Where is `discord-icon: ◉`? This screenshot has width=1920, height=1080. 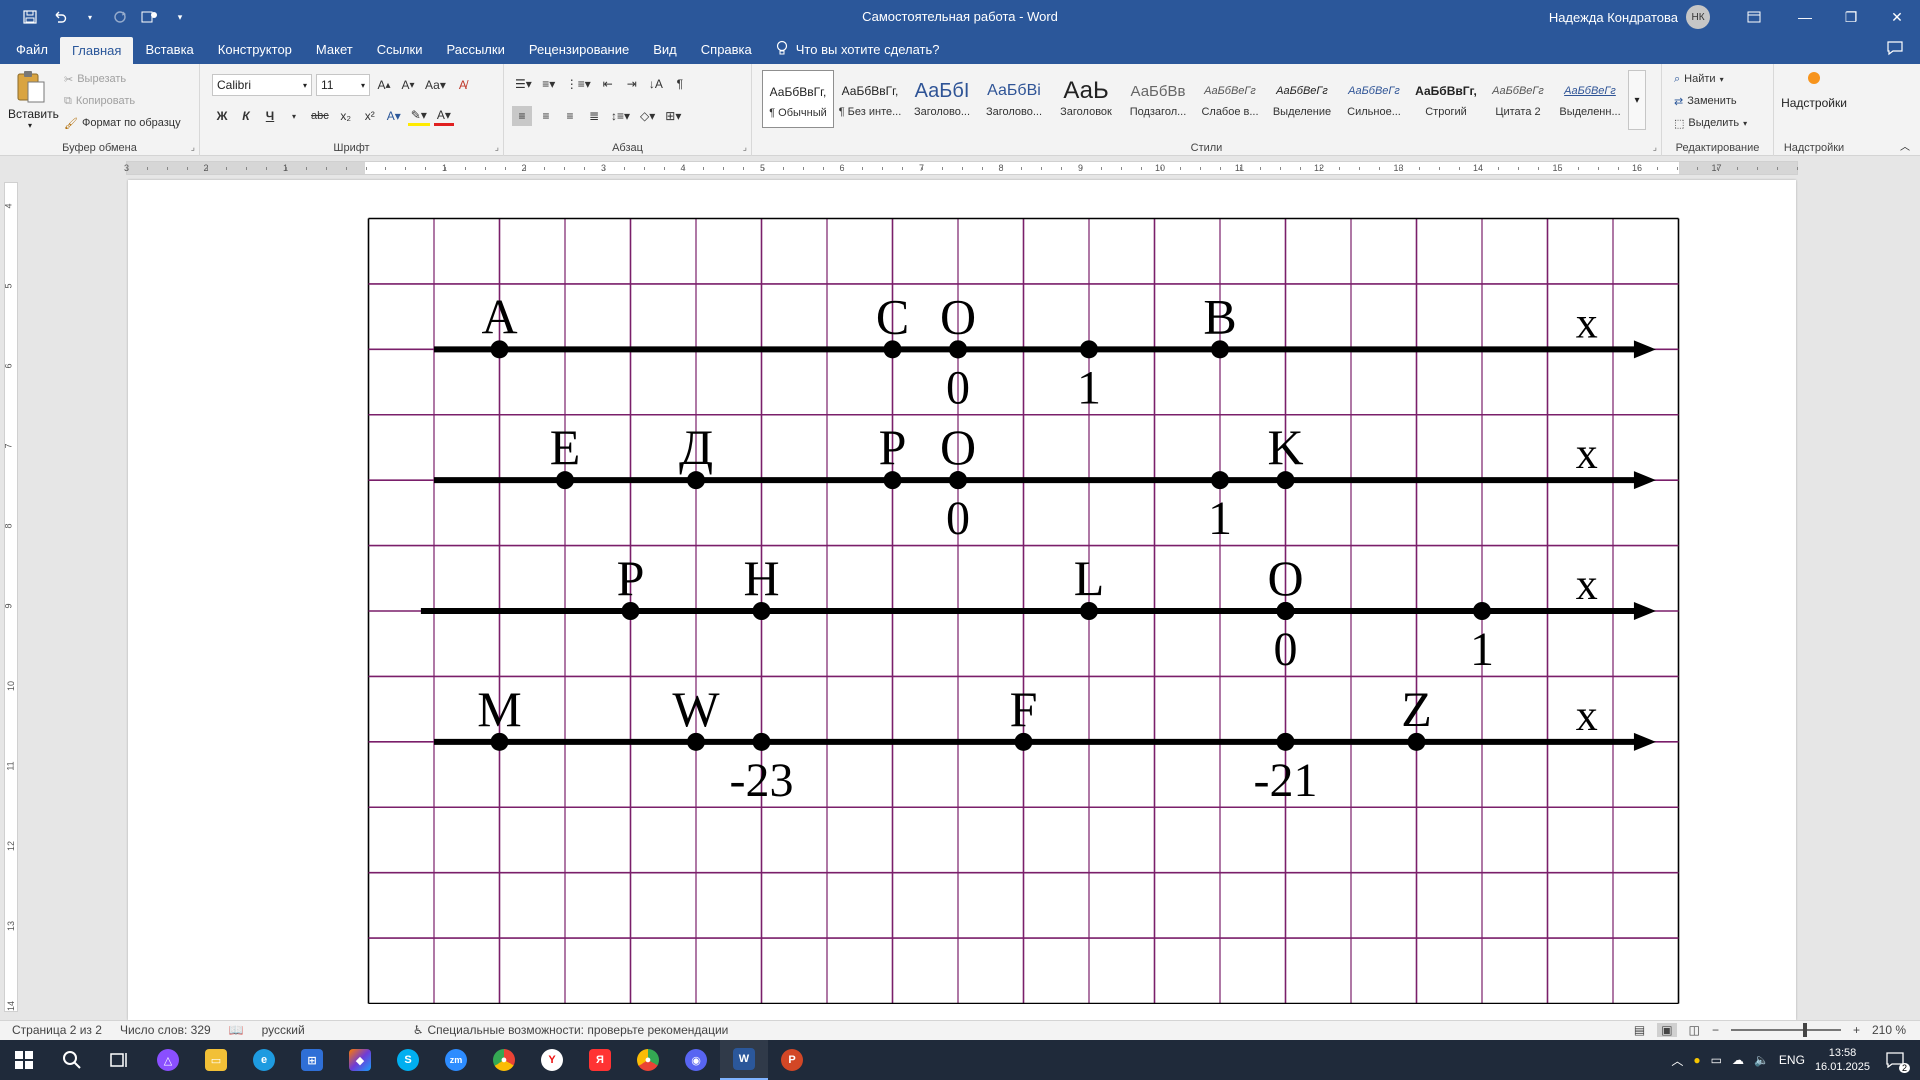 discord-icon: ◉ is located at coordinates (696, 1060).